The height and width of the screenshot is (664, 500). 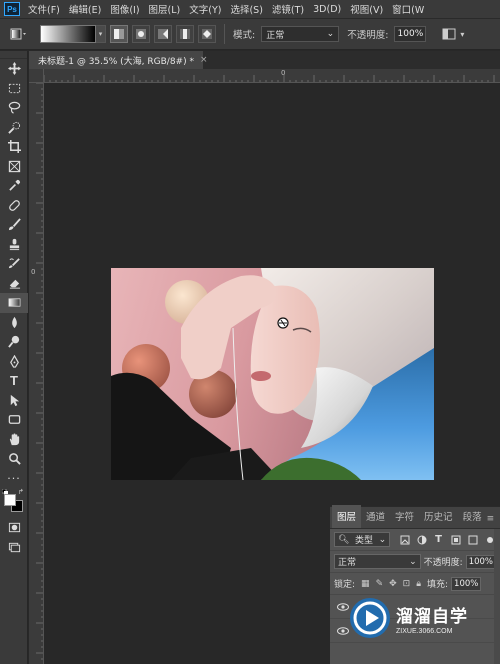 What do you see at coordinates (14, 128) in the screenshot?
I see `quick-selection-tool` at bounding box center [14, 128].